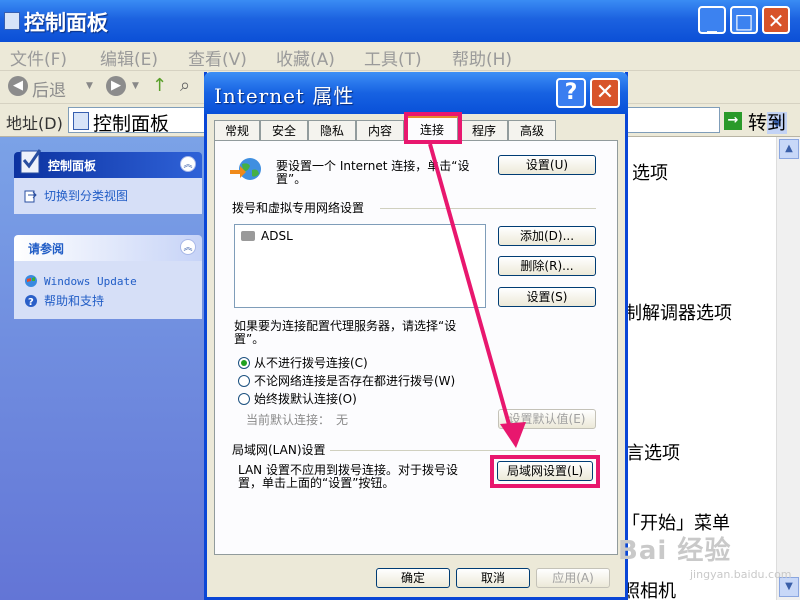 The image size is (800, 603). What do you see at coordinates (675, 551) in the screenshot?
I see `baidu-watermark: Bai 经验` at bounding box center [675, 551].